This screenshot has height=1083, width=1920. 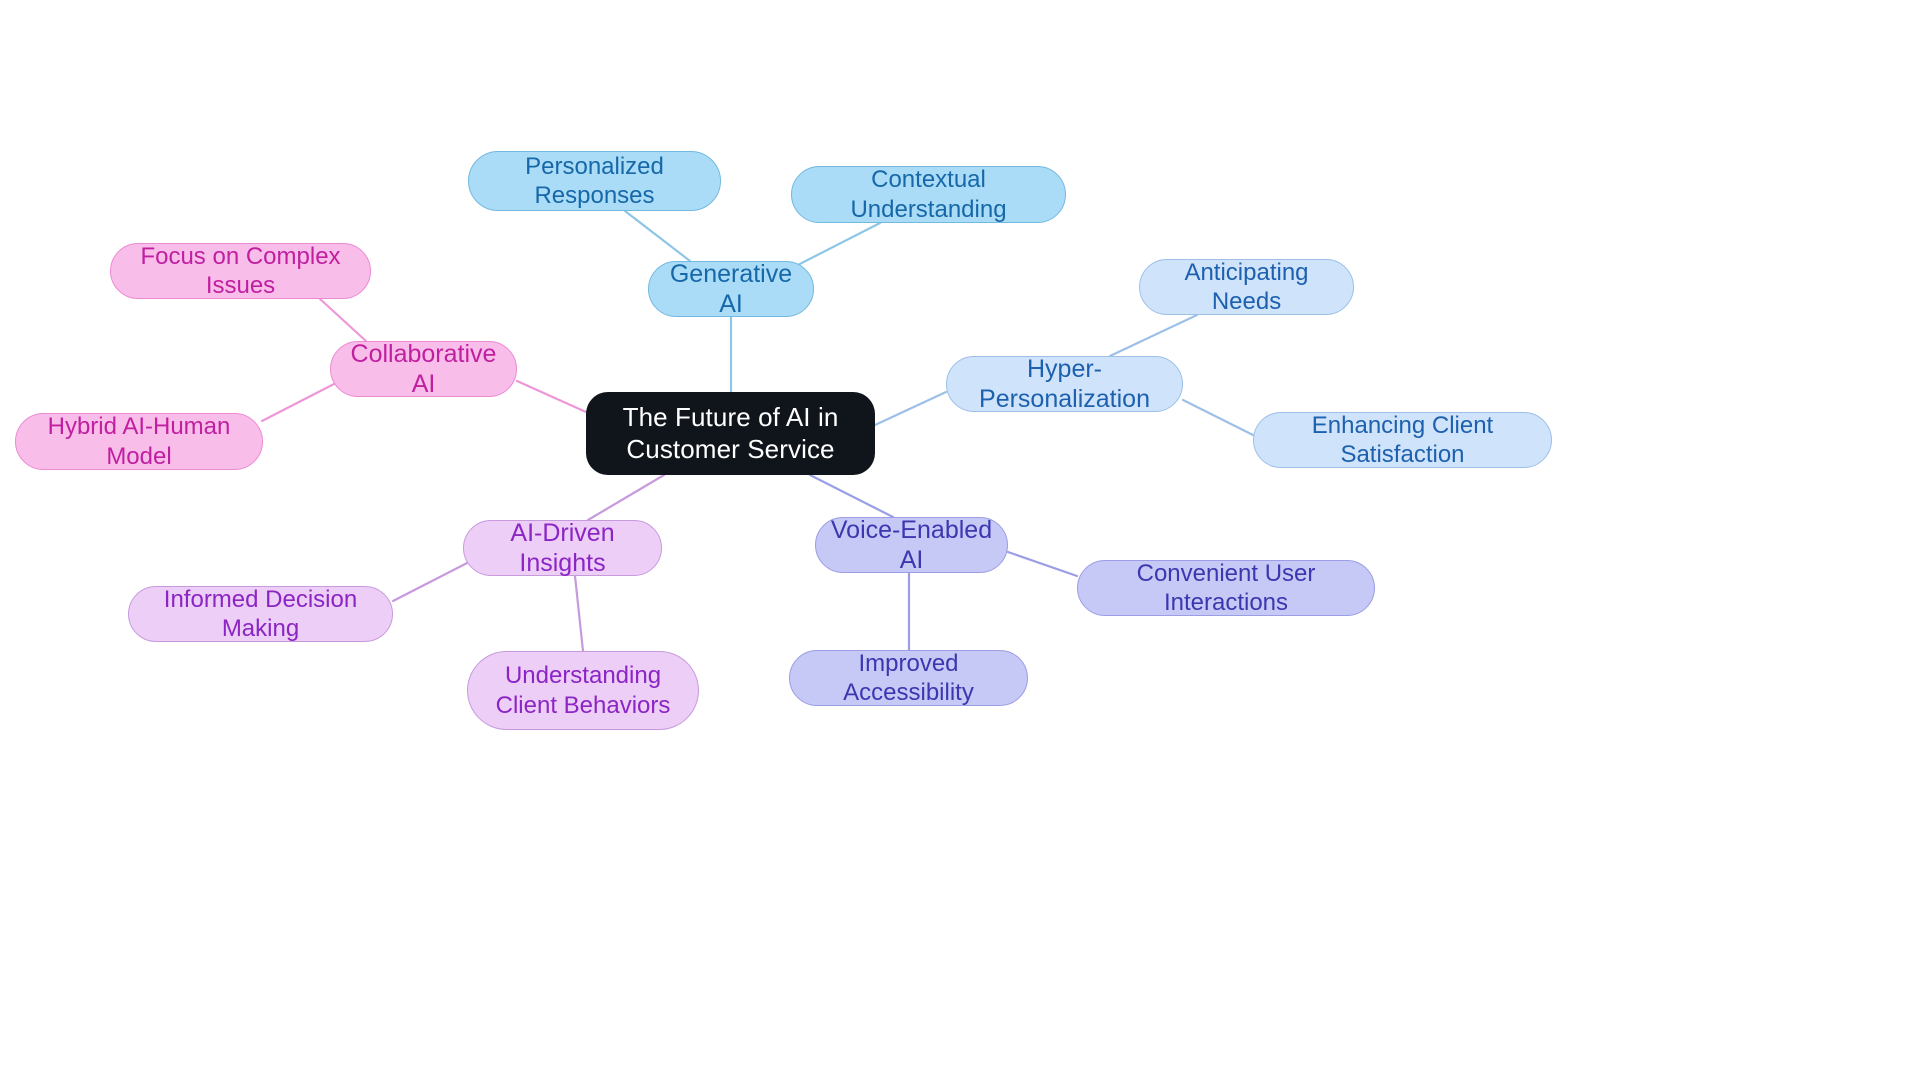 I want to click on edge-root-to-ai-driven-insights, so click(x=626, y=497).